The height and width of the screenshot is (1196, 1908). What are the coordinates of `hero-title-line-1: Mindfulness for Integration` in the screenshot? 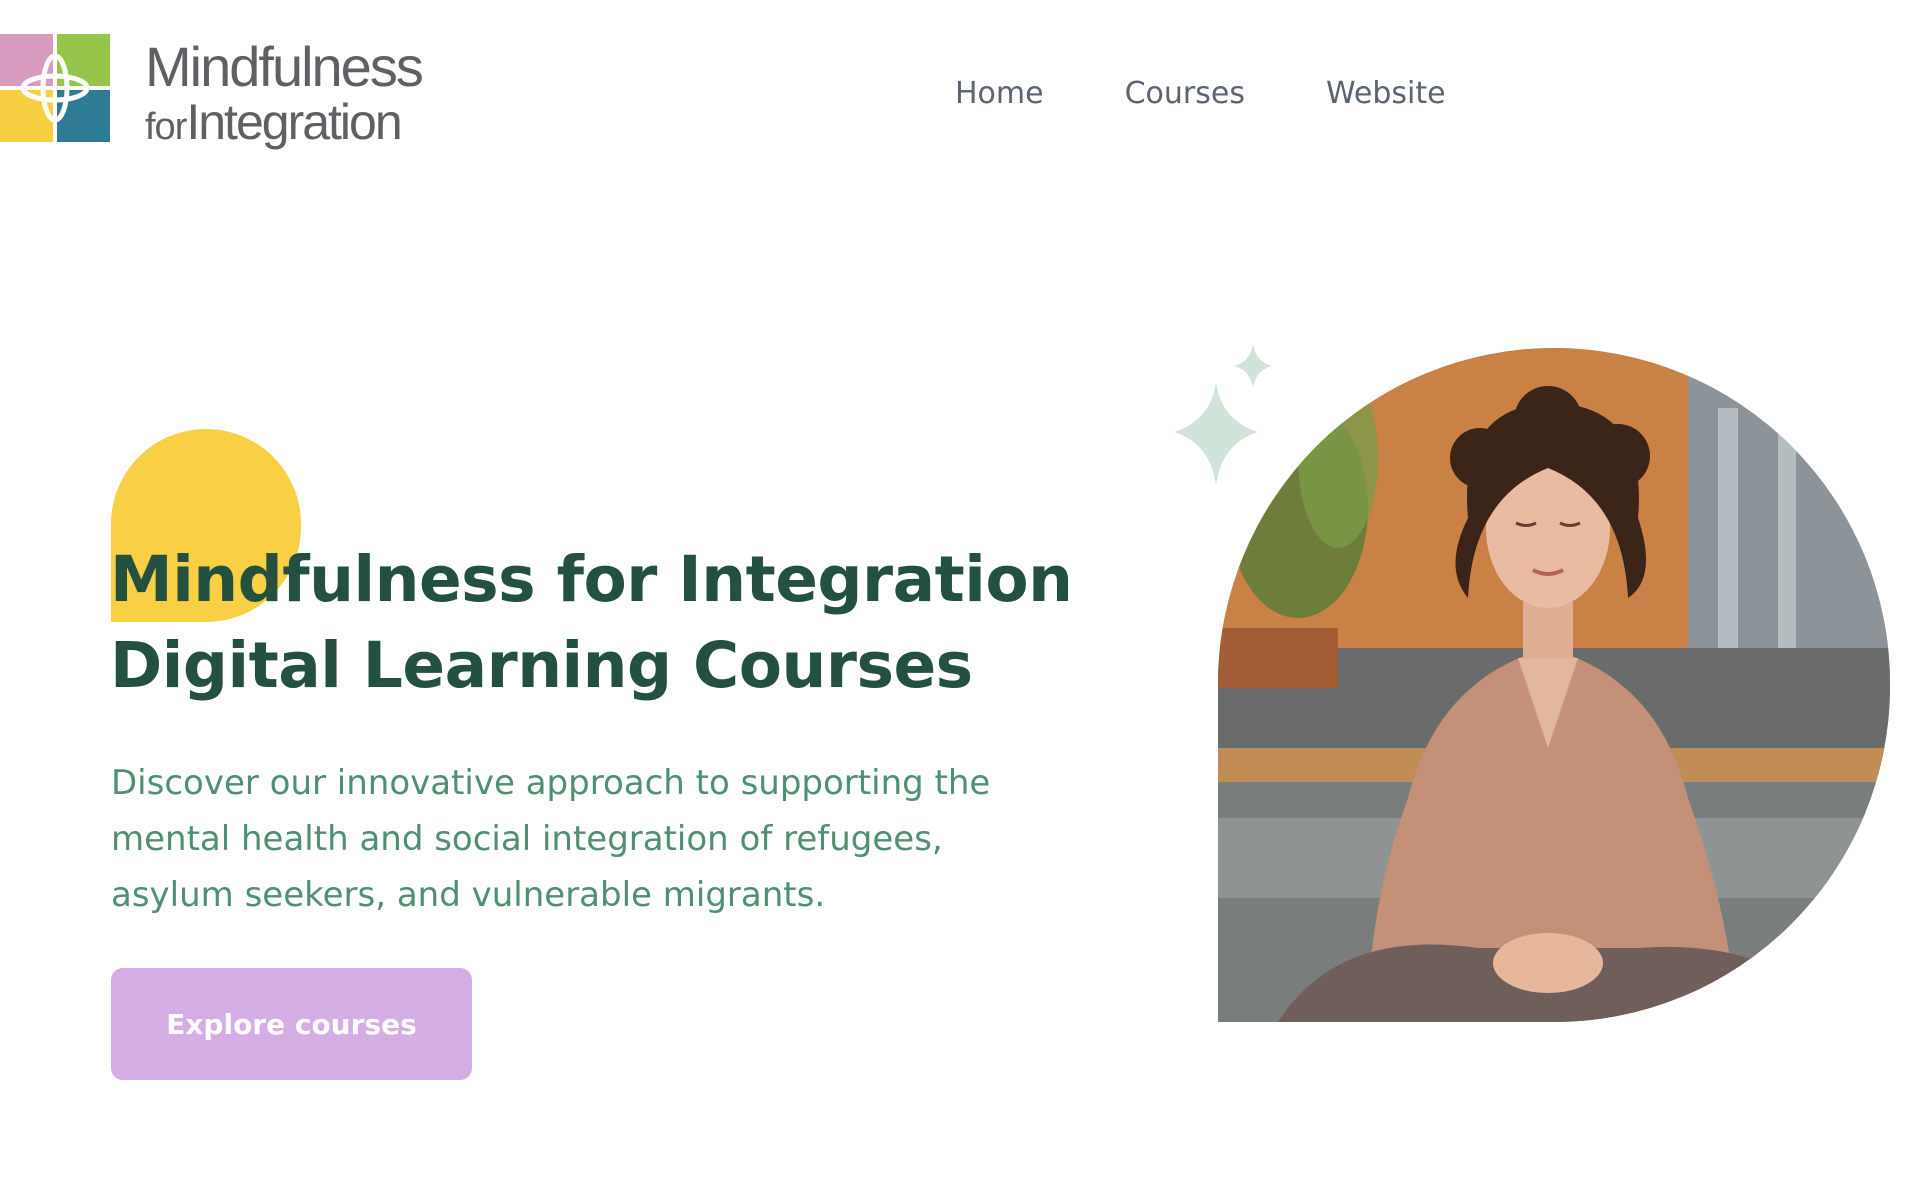 It's located at (591, 579).